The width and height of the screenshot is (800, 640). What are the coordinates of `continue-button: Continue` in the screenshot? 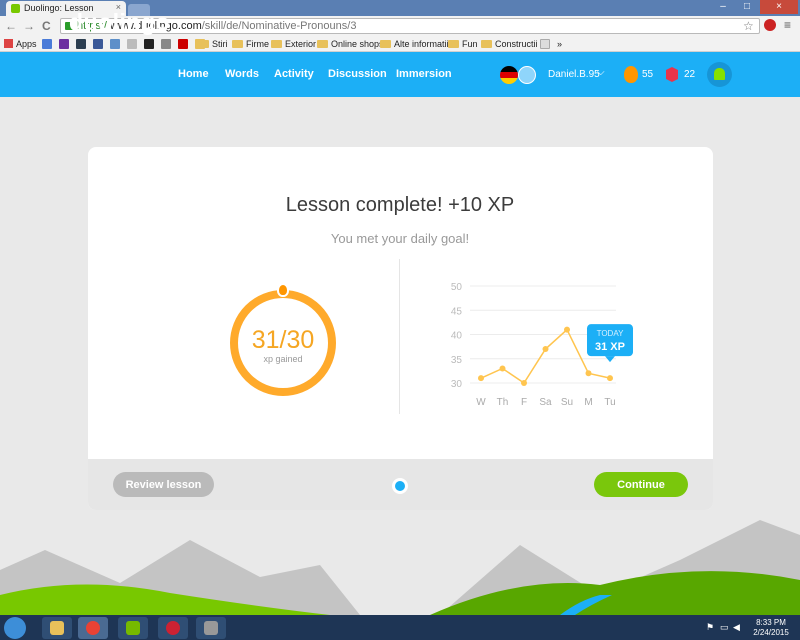 It's located at (641, 484).